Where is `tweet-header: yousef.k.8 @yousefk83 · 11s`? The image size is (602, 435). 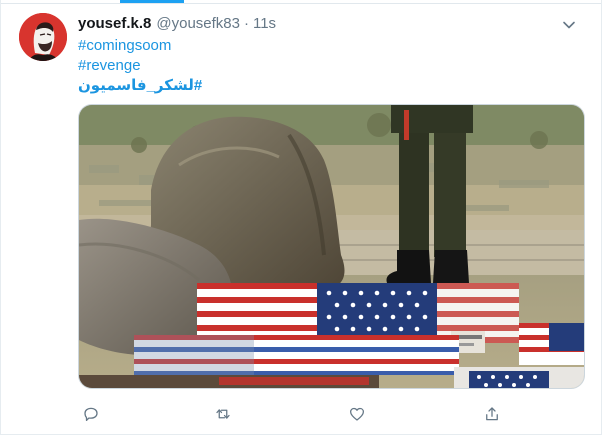
tweet-header: yousef.k.8 @yousefk83 · 11s is located at coordinates (330, 24).